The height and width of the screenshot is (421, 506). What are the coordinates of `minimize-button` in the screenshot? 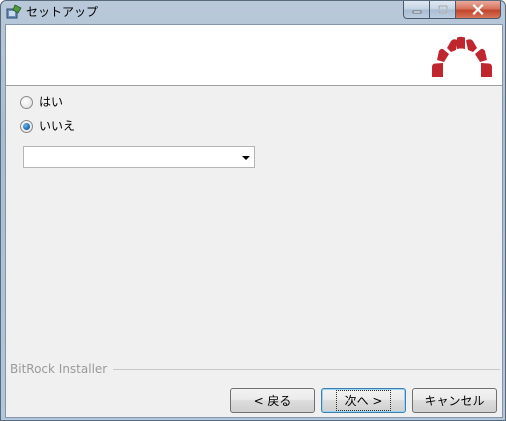 It's located at (416, 10).